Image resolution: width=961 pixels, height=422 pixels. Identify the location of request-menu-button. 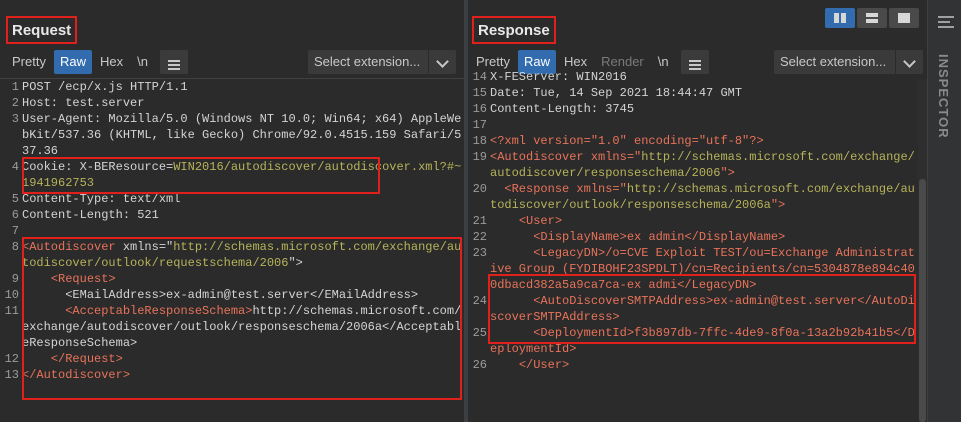
(173, 62).